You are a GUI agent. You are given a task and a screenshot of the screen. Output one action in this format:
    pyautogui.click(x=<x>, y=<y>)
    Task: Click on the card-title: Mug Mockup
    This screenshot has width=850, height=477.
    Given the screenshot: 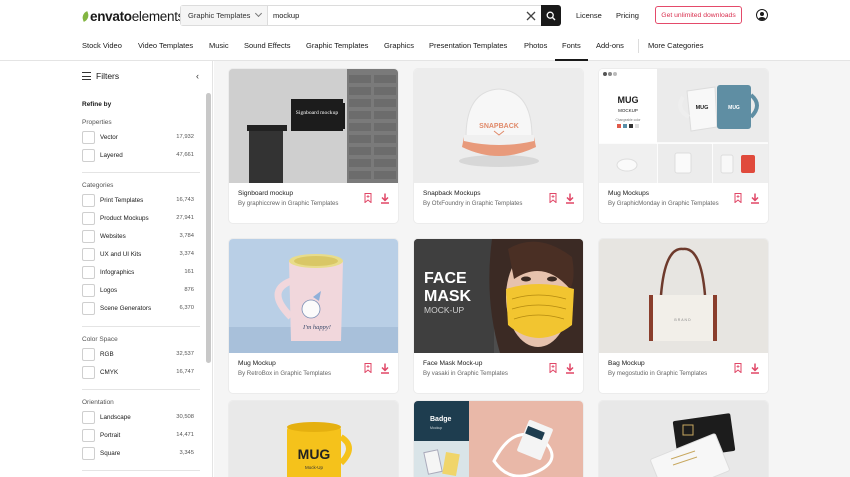 What is the action you would take?
    pyautogui.click(x=257, y=363)
    